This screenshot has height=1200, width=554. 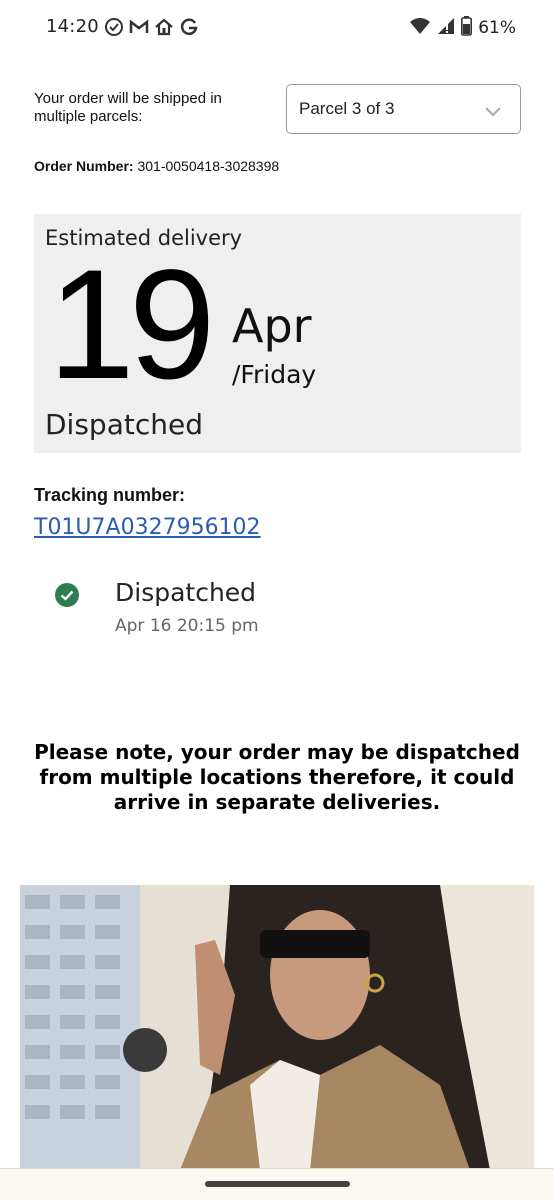 I want to click on home-gesture-handle, so click(x=277, y=1184).